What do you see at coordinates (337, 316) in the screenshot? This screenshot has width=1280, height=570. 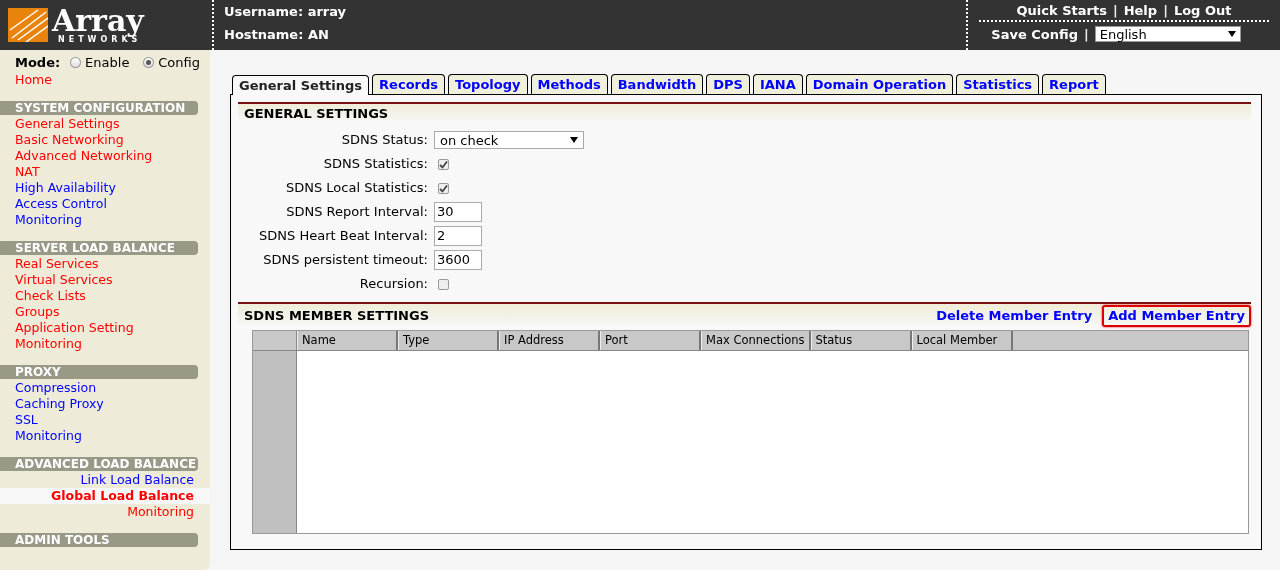 I see `section-title: SDNS MEMBER SETTINGS` at bounding box center [337, 316].